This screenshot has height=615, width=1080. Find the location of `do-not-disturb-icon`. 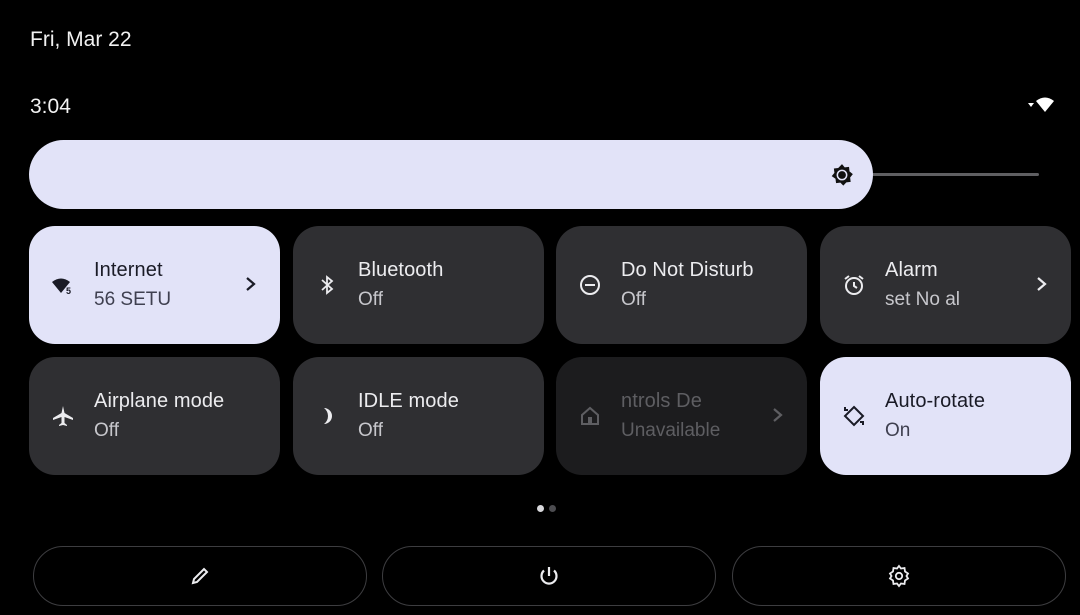

do-not-disturb-icon is located at coordinates (590, 285).